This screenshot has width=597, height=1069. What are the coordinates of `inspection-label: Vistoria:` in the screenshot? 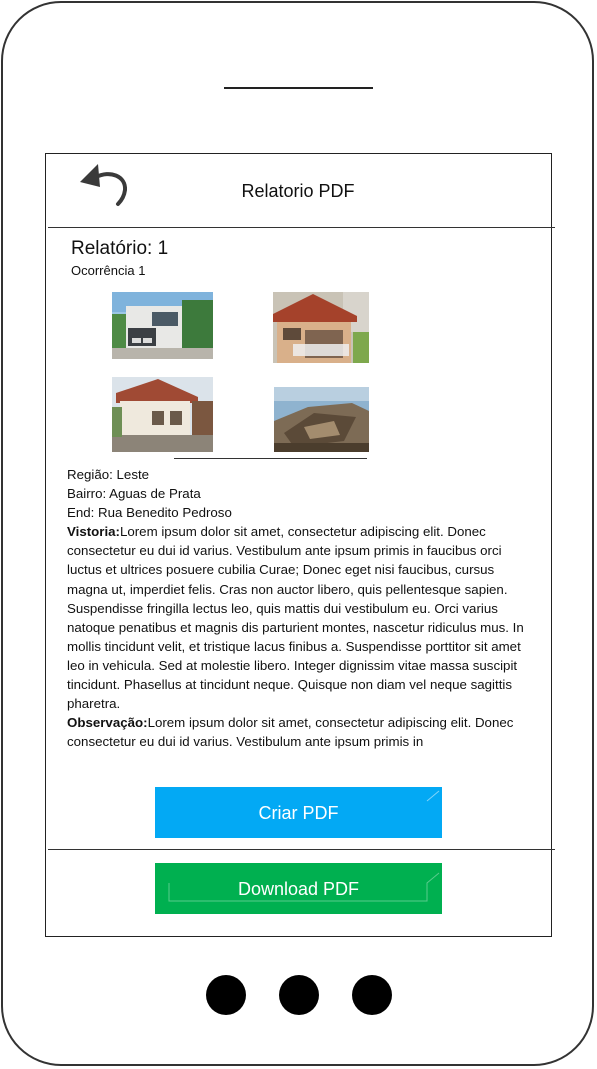 It's located at (93, 532).